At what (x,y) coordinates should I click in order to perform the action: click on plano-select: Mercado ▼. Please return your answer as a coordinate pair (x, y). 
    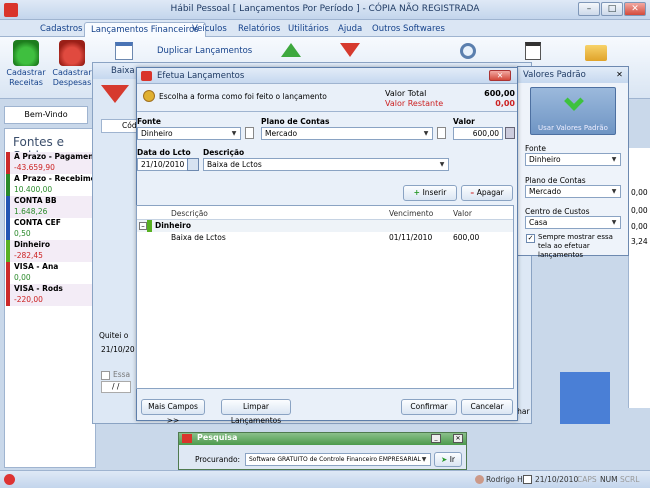
    Looking at the image, I should click on (347, 133).